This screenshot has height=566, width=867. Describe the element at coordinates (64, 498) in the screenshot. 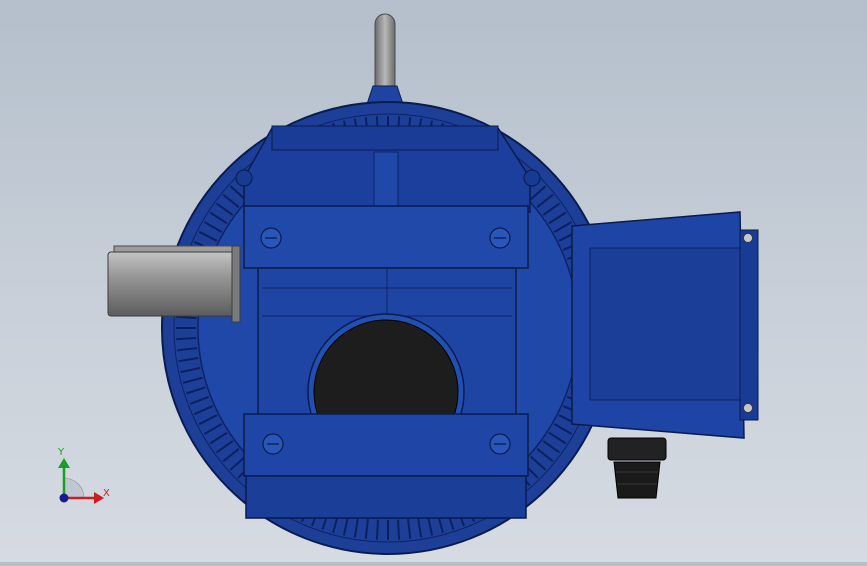

I see `z-axis-dot` at that location.